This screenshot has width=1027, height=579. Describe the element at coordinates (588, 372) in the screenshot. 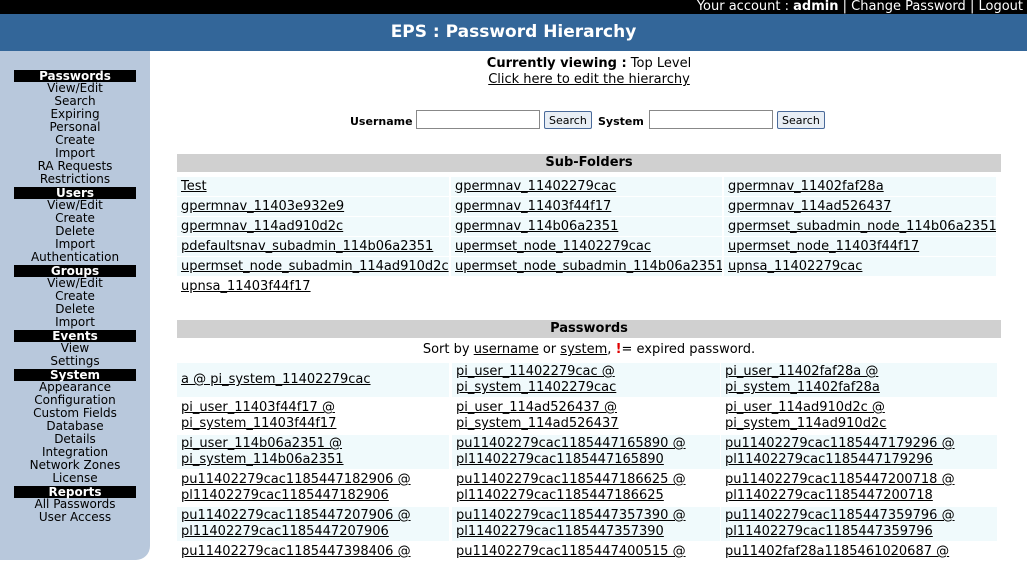

I see `password-link: pi_user_11402279cac @` at that location.